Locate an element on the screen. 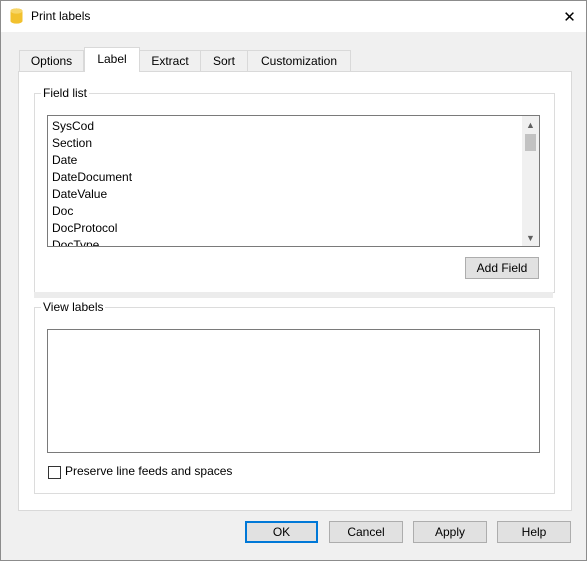 The width and height of the screenshot is (587, 561). splitter-bar is located at coordinates (293, 295).